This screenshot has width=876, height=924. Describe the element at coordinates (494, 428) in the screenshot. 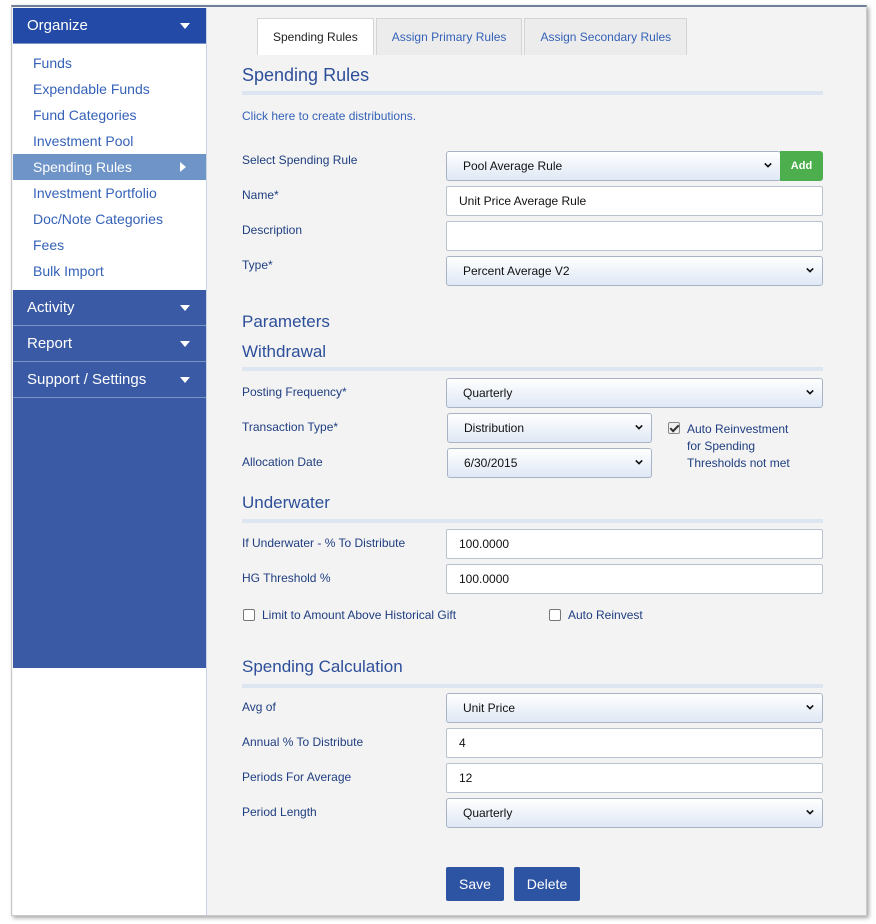

I see `transaction-type-value: Distribution` at that location.